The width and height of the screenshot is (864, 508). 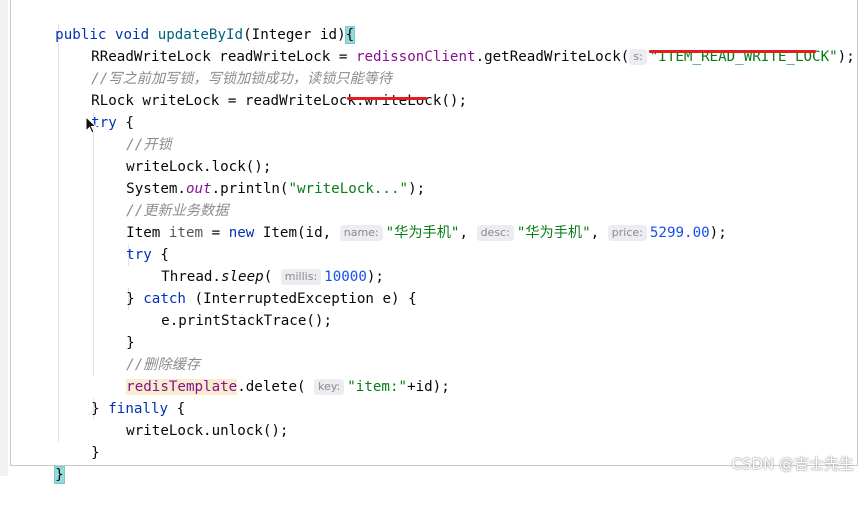 What do you see at coordinates (348, 189) in the screenshot?
I see `string-literal: "writeLock..."` at bounding box center [348, 189].